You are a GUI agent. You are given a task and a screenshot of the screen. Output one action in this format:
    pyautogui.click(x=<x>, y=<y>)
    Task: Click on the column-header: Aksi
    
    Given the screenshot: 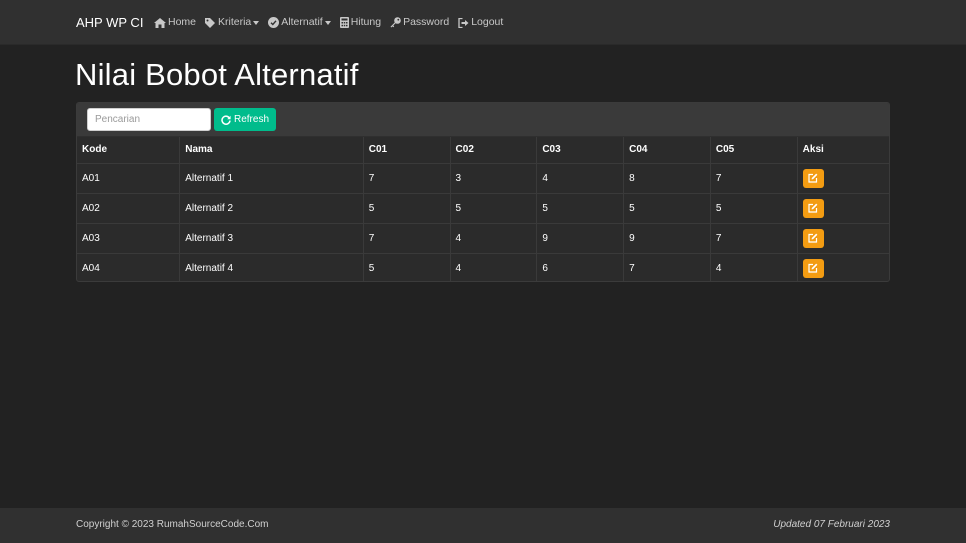 What is the action you would take?
    pyautogui.click(x=843, y=150)
    